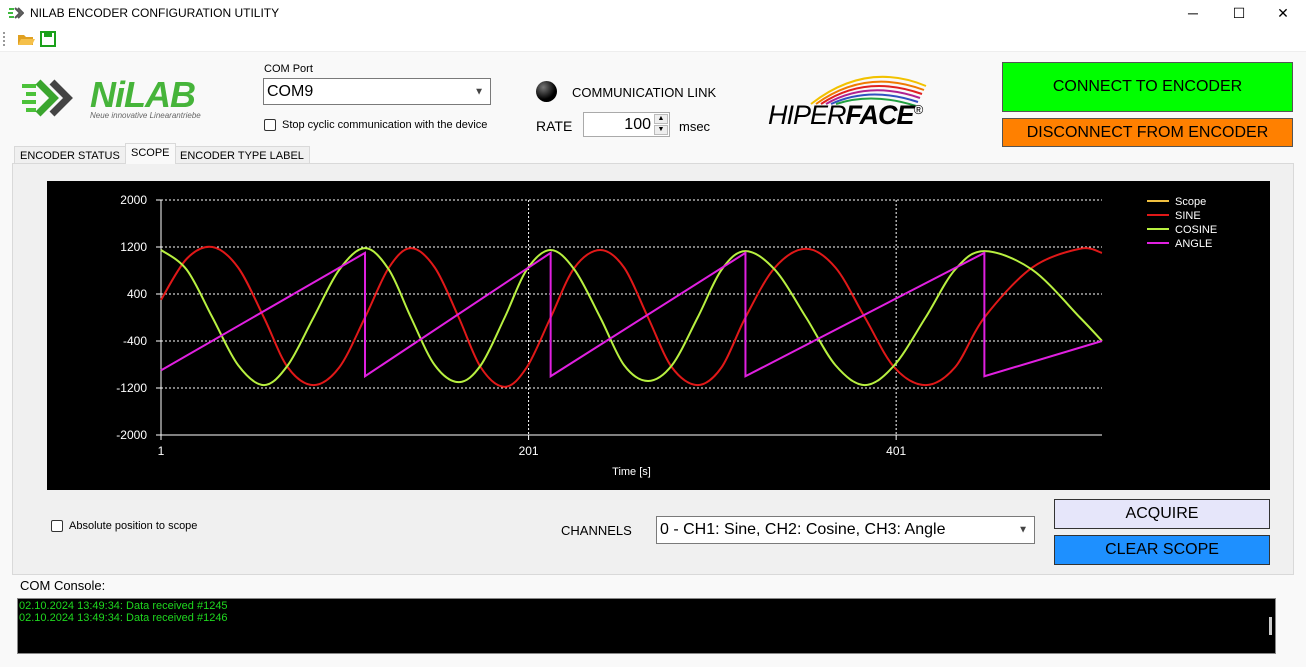  I want to click on toolbar, so click(653, 39).